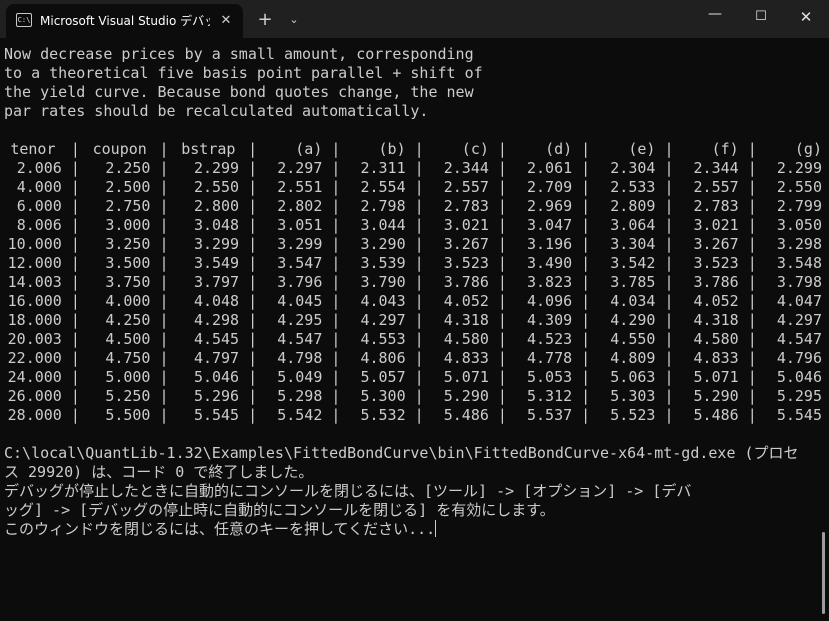 The height and width of the screenshot is (621, 829). Describe the element at coordinates (216, 339) in the screenshot. I see `table-cell: 4.545` at that location.